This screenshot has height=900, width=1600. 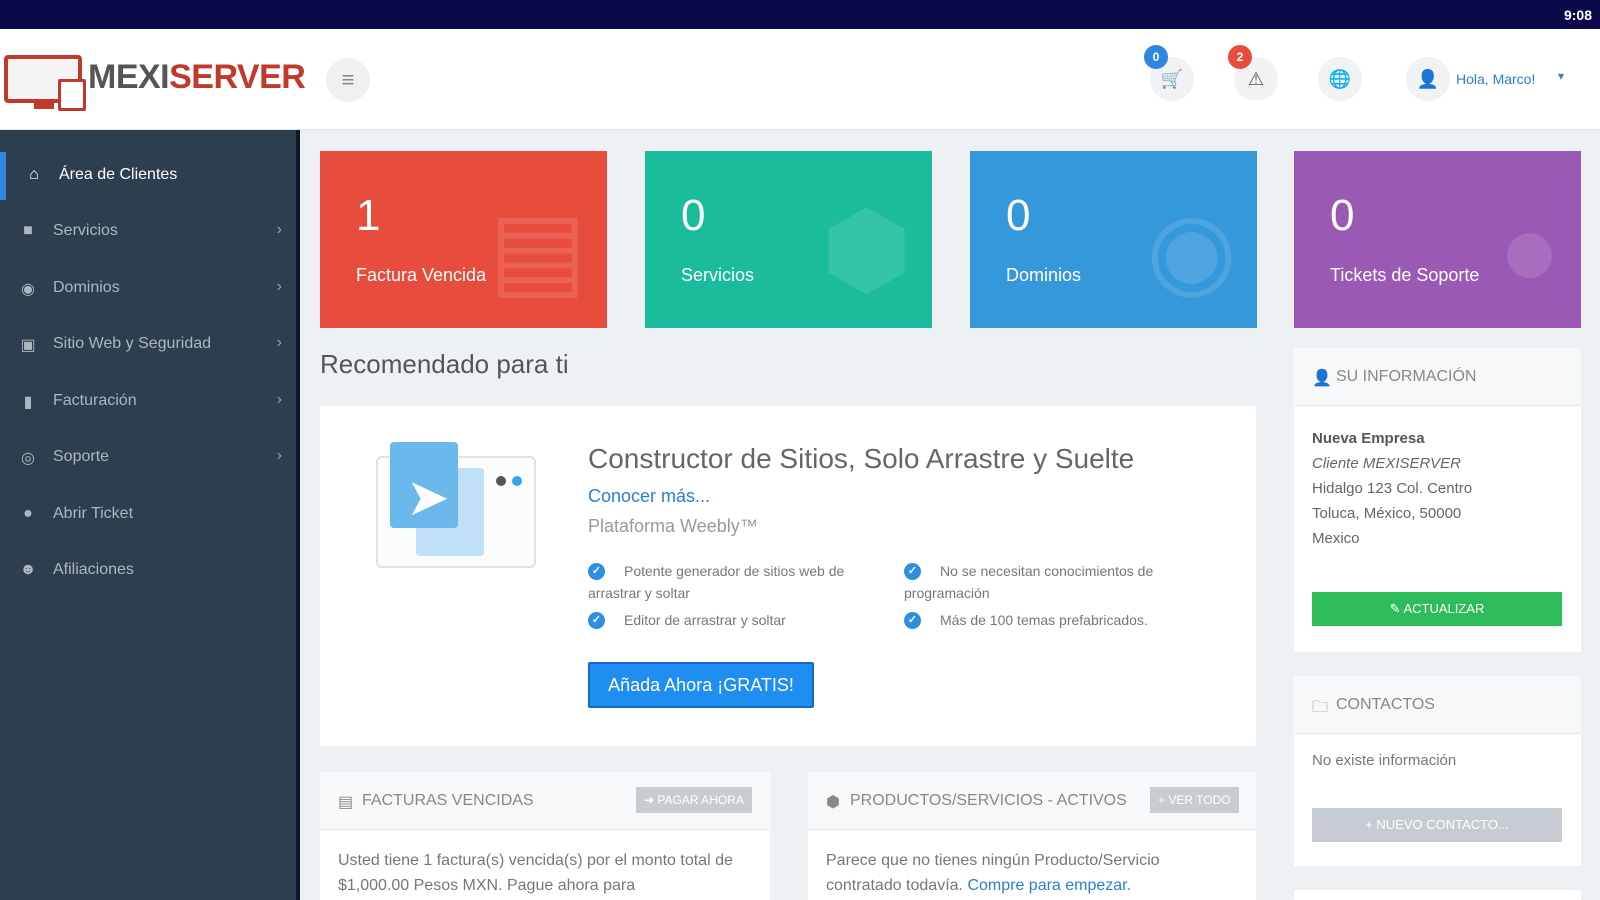 What do you see at coordinates (1320, 707) in the screenshot?
I see `folder-icon: 🗀` at bounding box center [1320, 707].